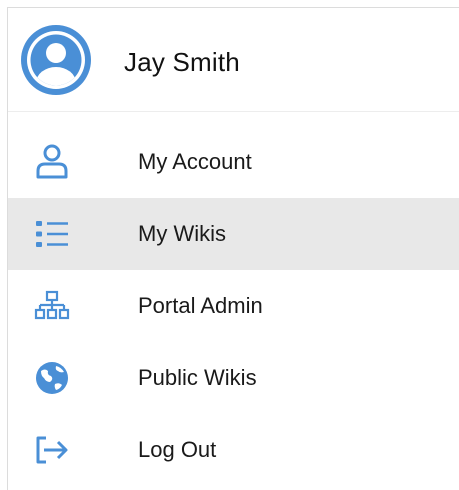 This screenshot has width=459, height=490. Describe the element at coordinates (56, 60) in the screenshot. I see `user-avatar-icon` at that location.